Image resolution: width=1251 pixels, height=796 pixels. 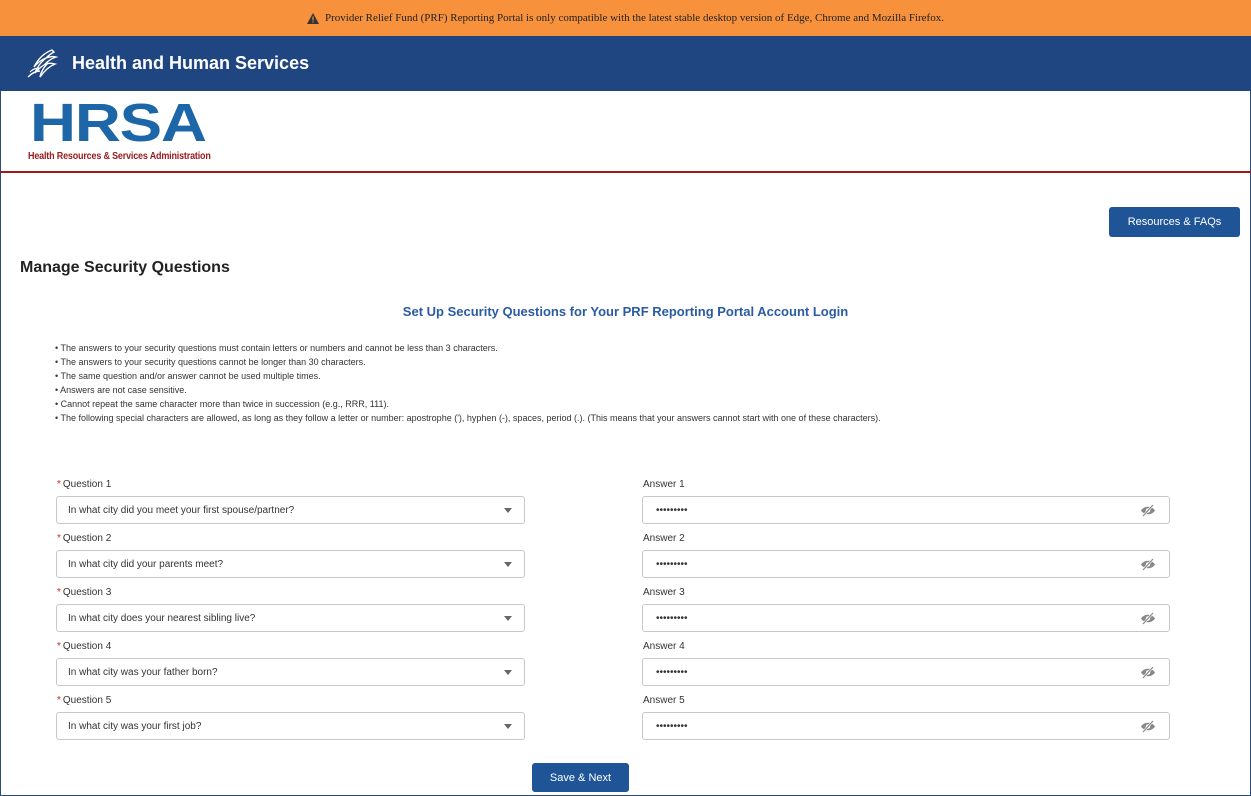 What do you see at coordinates (664, 484) in the screenshot?
I see `answer-1-label: Answer 1` at bounding box center [664, 484].